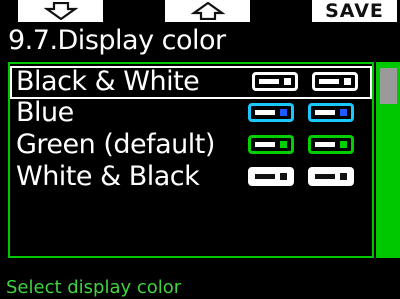 This screenshot has height=299, width=400. I want to click on down-button, so click(60, 11).